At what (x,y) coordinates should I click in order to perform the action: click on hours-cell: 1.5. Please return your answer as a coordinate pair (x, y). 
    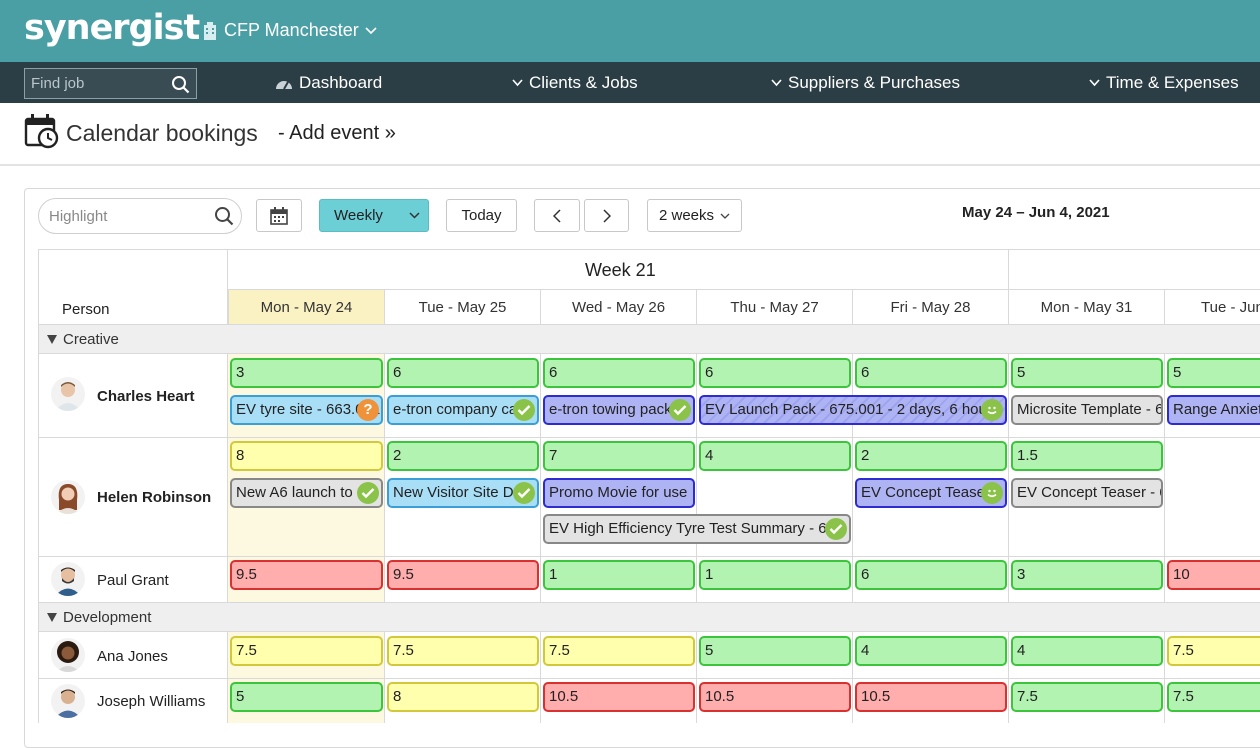
    Looking at the image, I should click on (1087, 456).